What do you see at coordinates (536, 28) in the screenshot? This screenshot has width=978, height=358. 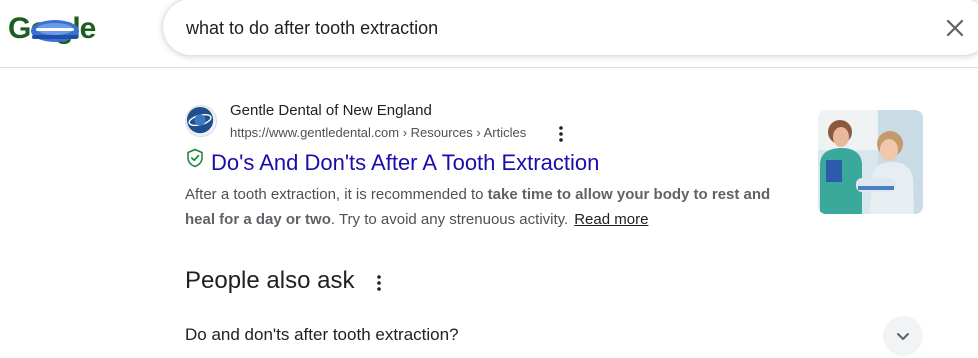 I see `search-input` at bounding box center [536, 28].